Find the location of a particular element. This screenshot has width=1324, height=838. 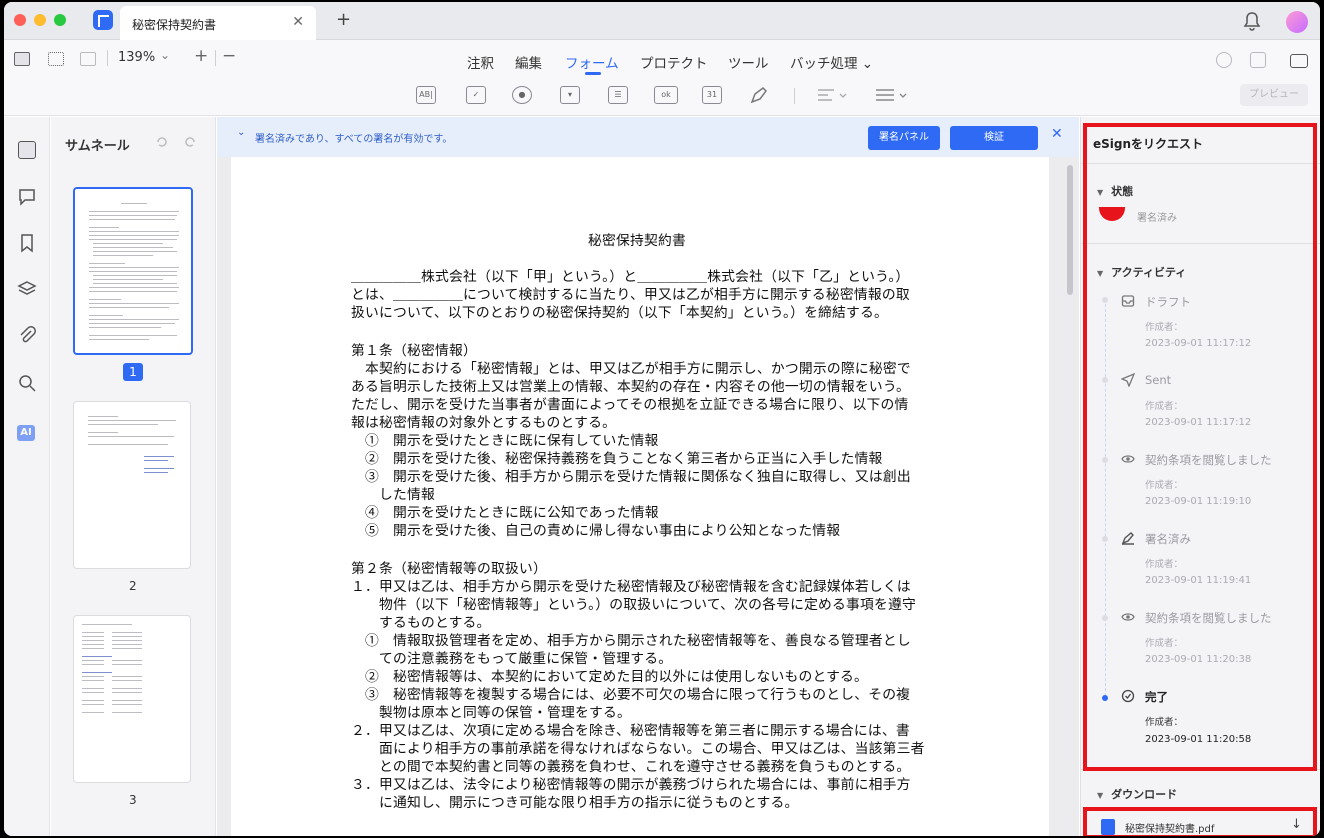

menu-tools: ツール is located at coordinates (748, 62).